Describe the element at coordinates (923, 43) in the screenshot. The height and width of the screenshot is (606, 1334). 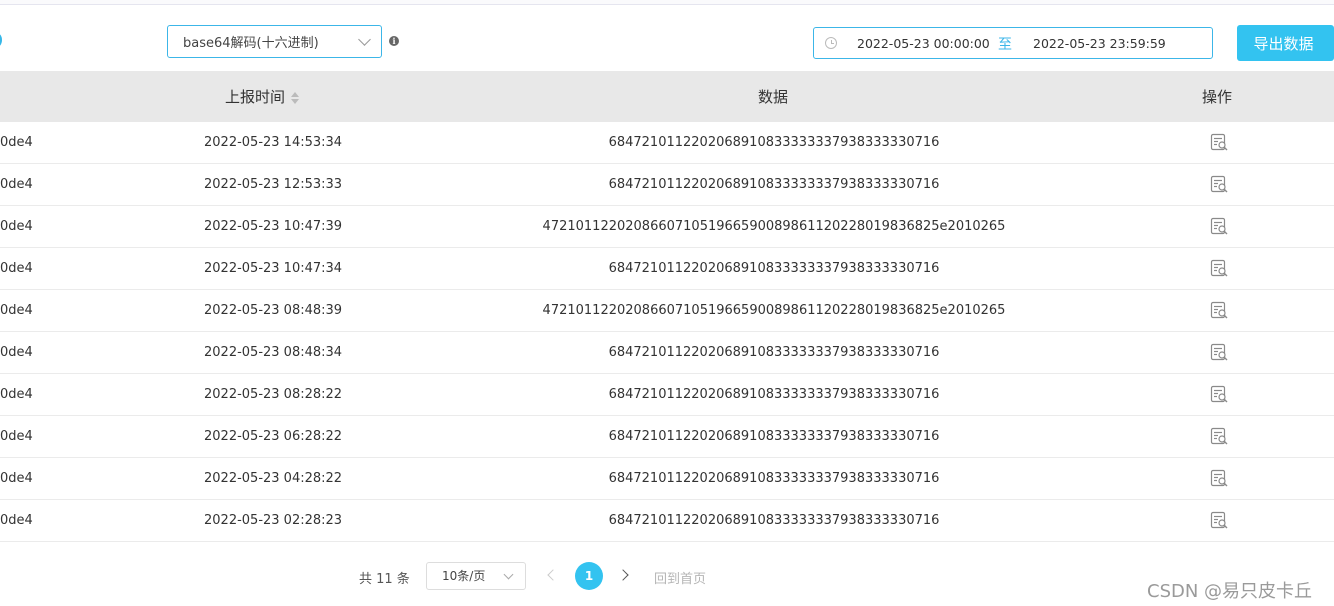
I see `date-start-input: 2022-05-23 00:00:00` at that location.